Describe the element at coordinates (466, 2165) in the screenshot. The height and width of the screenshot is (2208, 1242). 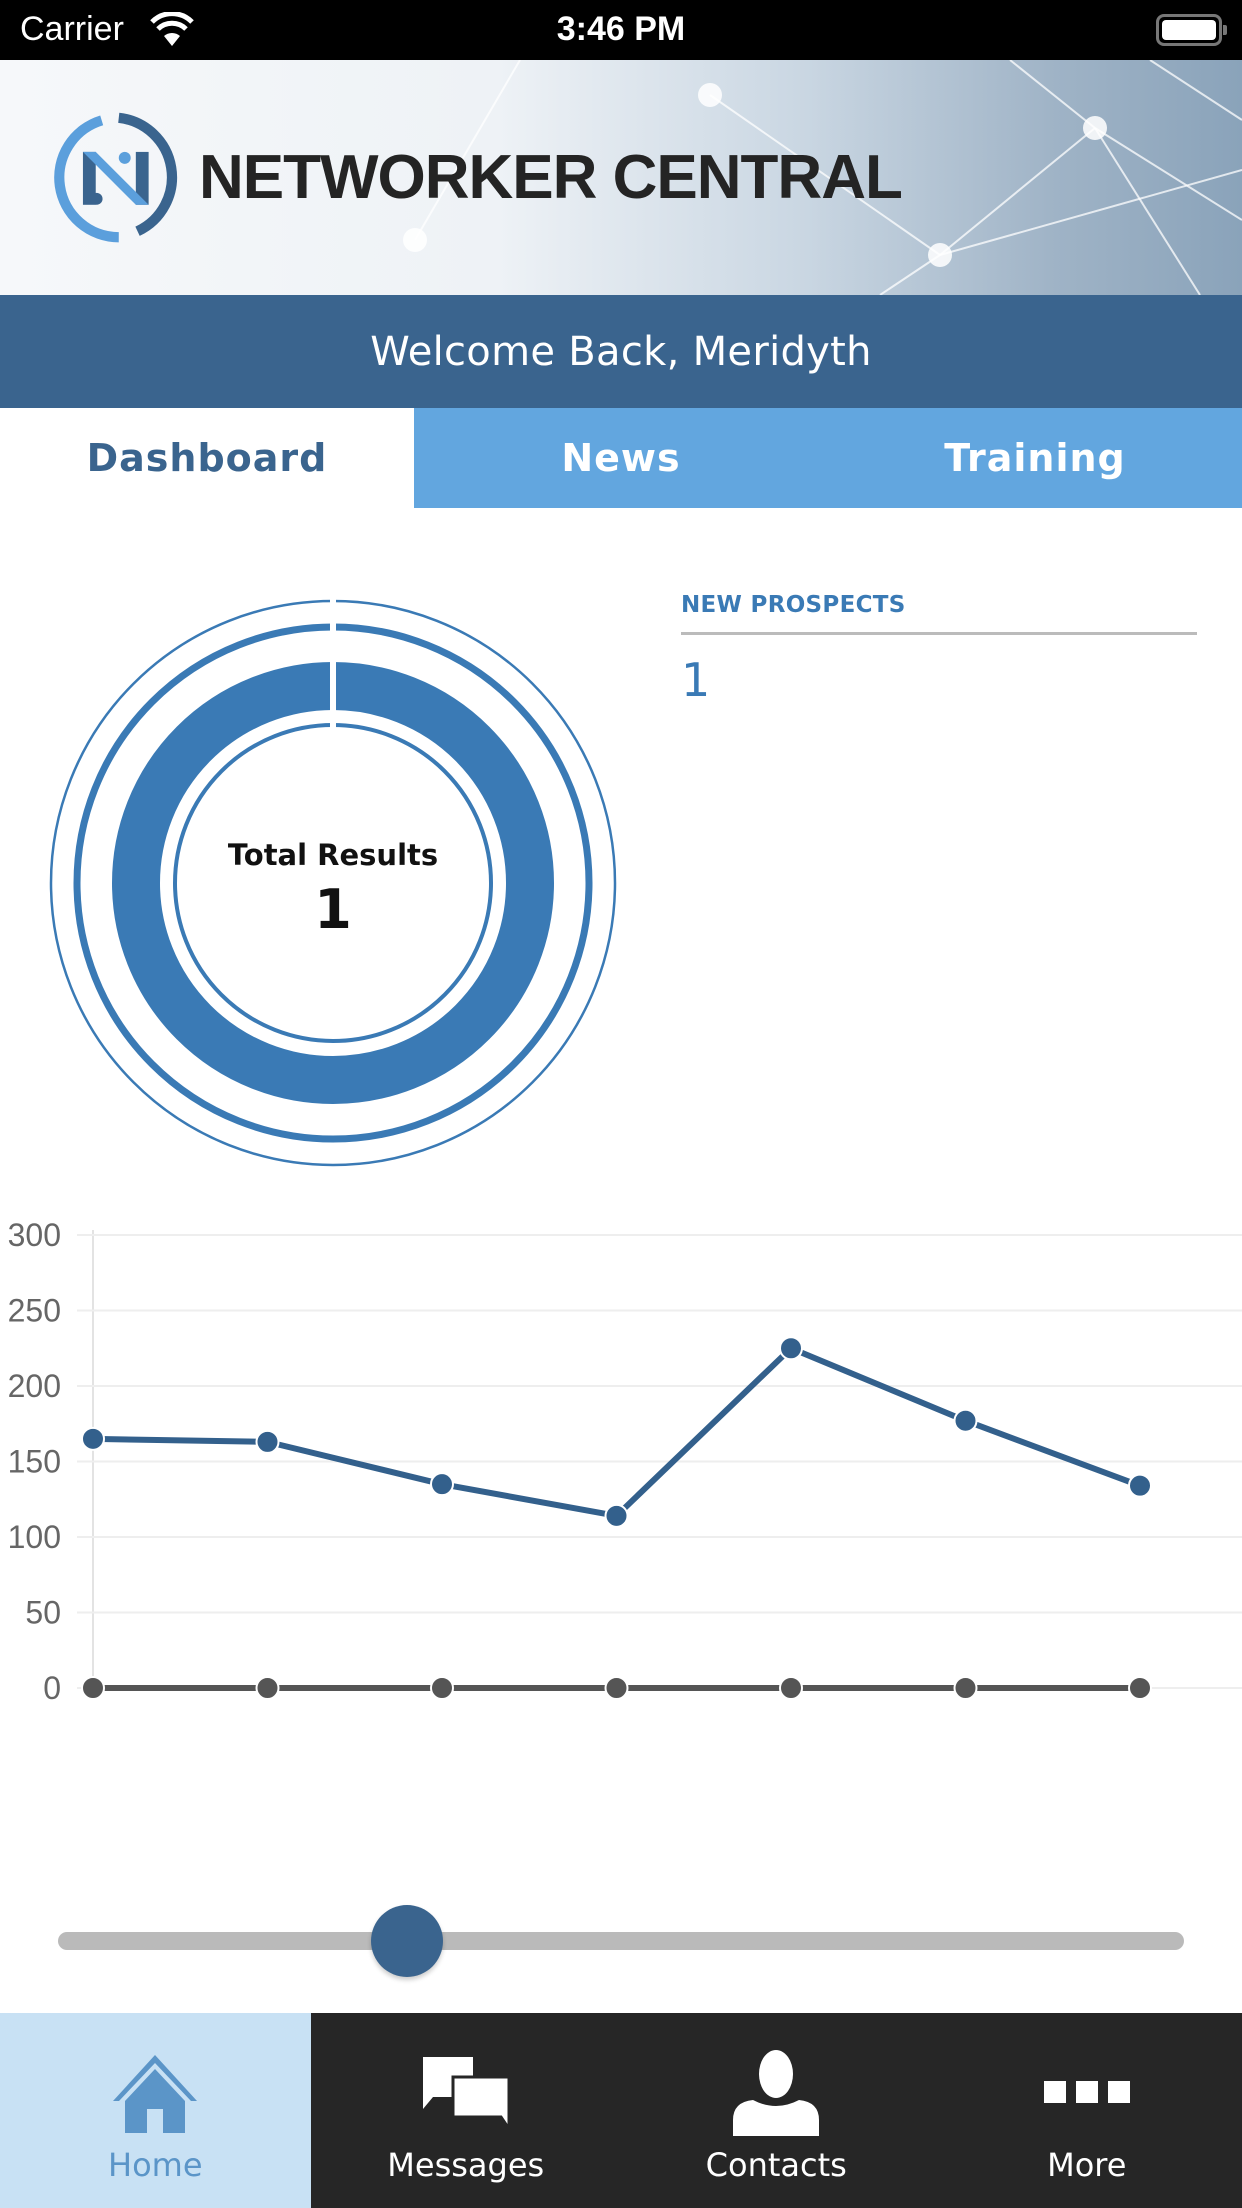
I see `nav-messages-label: Messages` at that location.